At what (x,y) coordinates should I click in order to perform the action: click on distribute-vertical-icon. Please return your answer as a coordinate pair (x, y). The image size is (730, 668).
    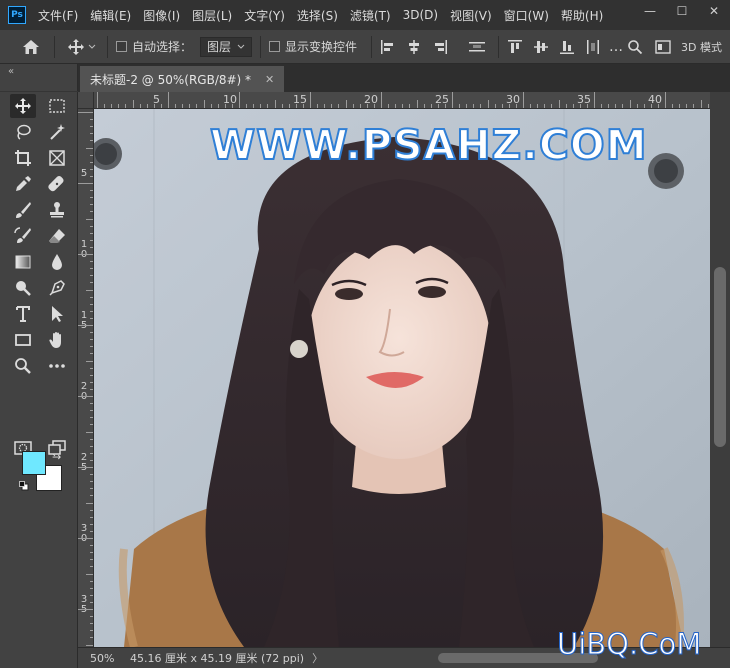
    Looking at the image, I should click on (593, 47).